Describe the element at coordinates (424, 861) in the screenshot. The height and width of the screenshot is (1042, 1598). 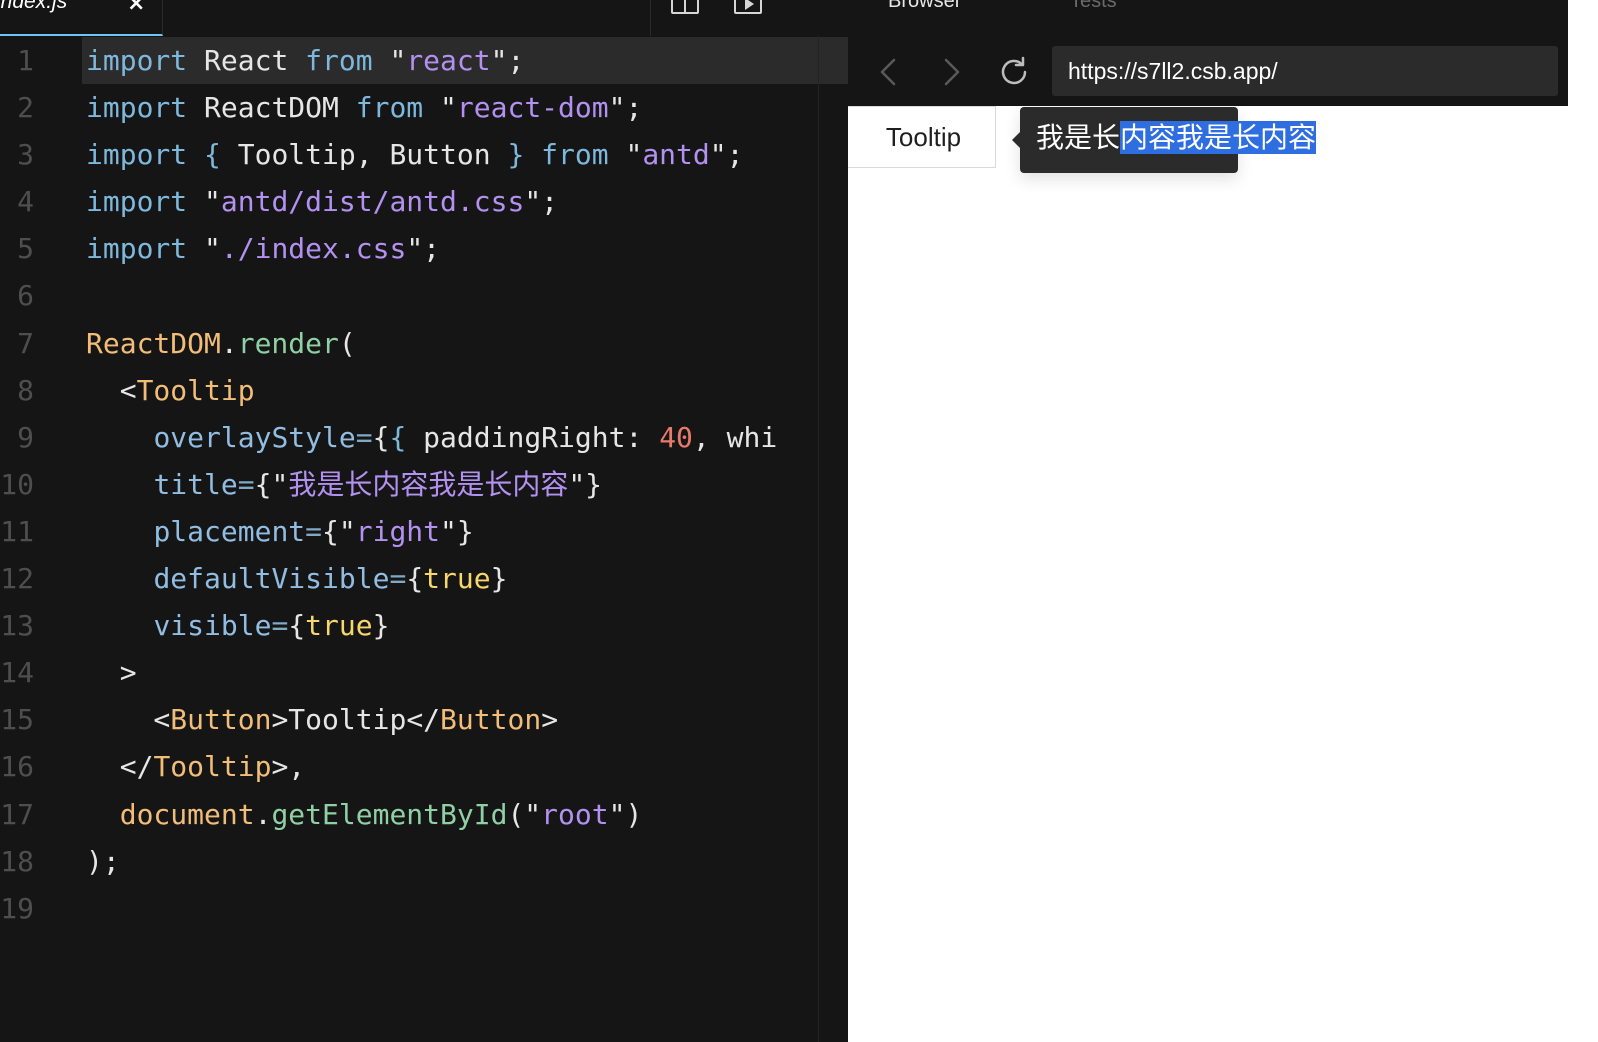
I see `code-line: 18);` at that location.